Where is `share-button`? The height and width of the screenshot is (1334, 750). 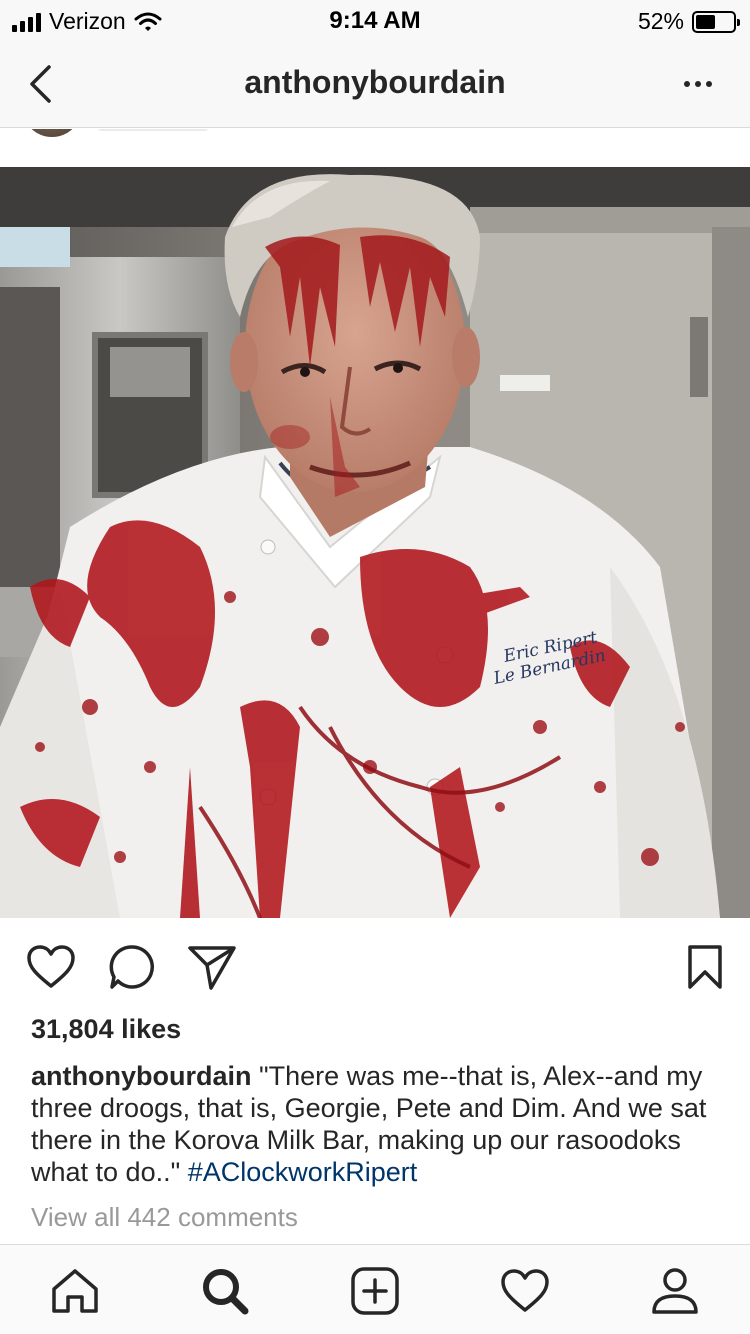
share-button is located at coordinates (212, 967).